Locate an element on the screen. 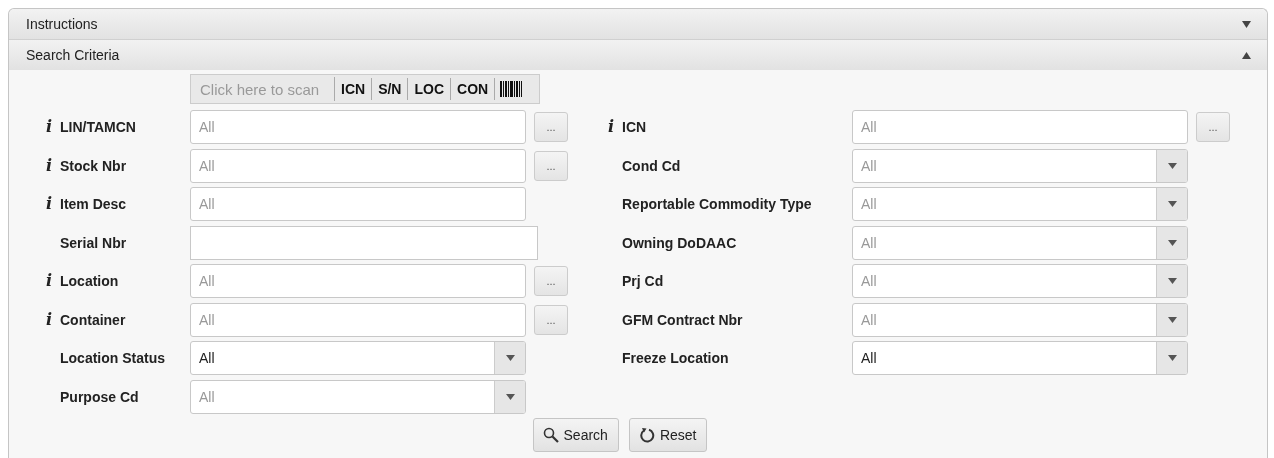 The width and height of the screenshot is (1274, 458). refresh-icon is located at coordinates (646, 434).